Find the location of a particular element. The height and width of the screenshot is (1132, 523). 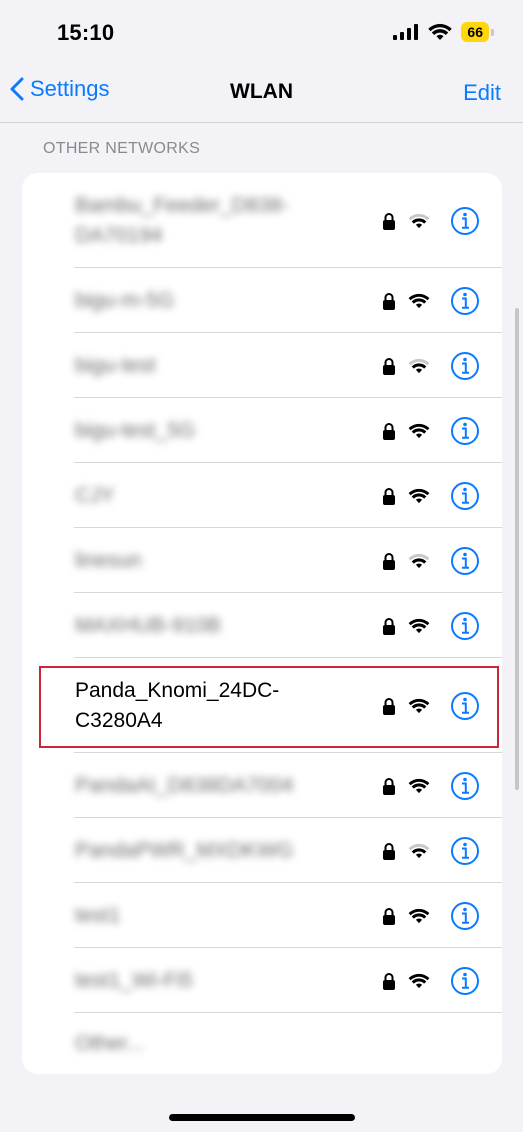

home-indicator is located at coordinates (262, 1117).